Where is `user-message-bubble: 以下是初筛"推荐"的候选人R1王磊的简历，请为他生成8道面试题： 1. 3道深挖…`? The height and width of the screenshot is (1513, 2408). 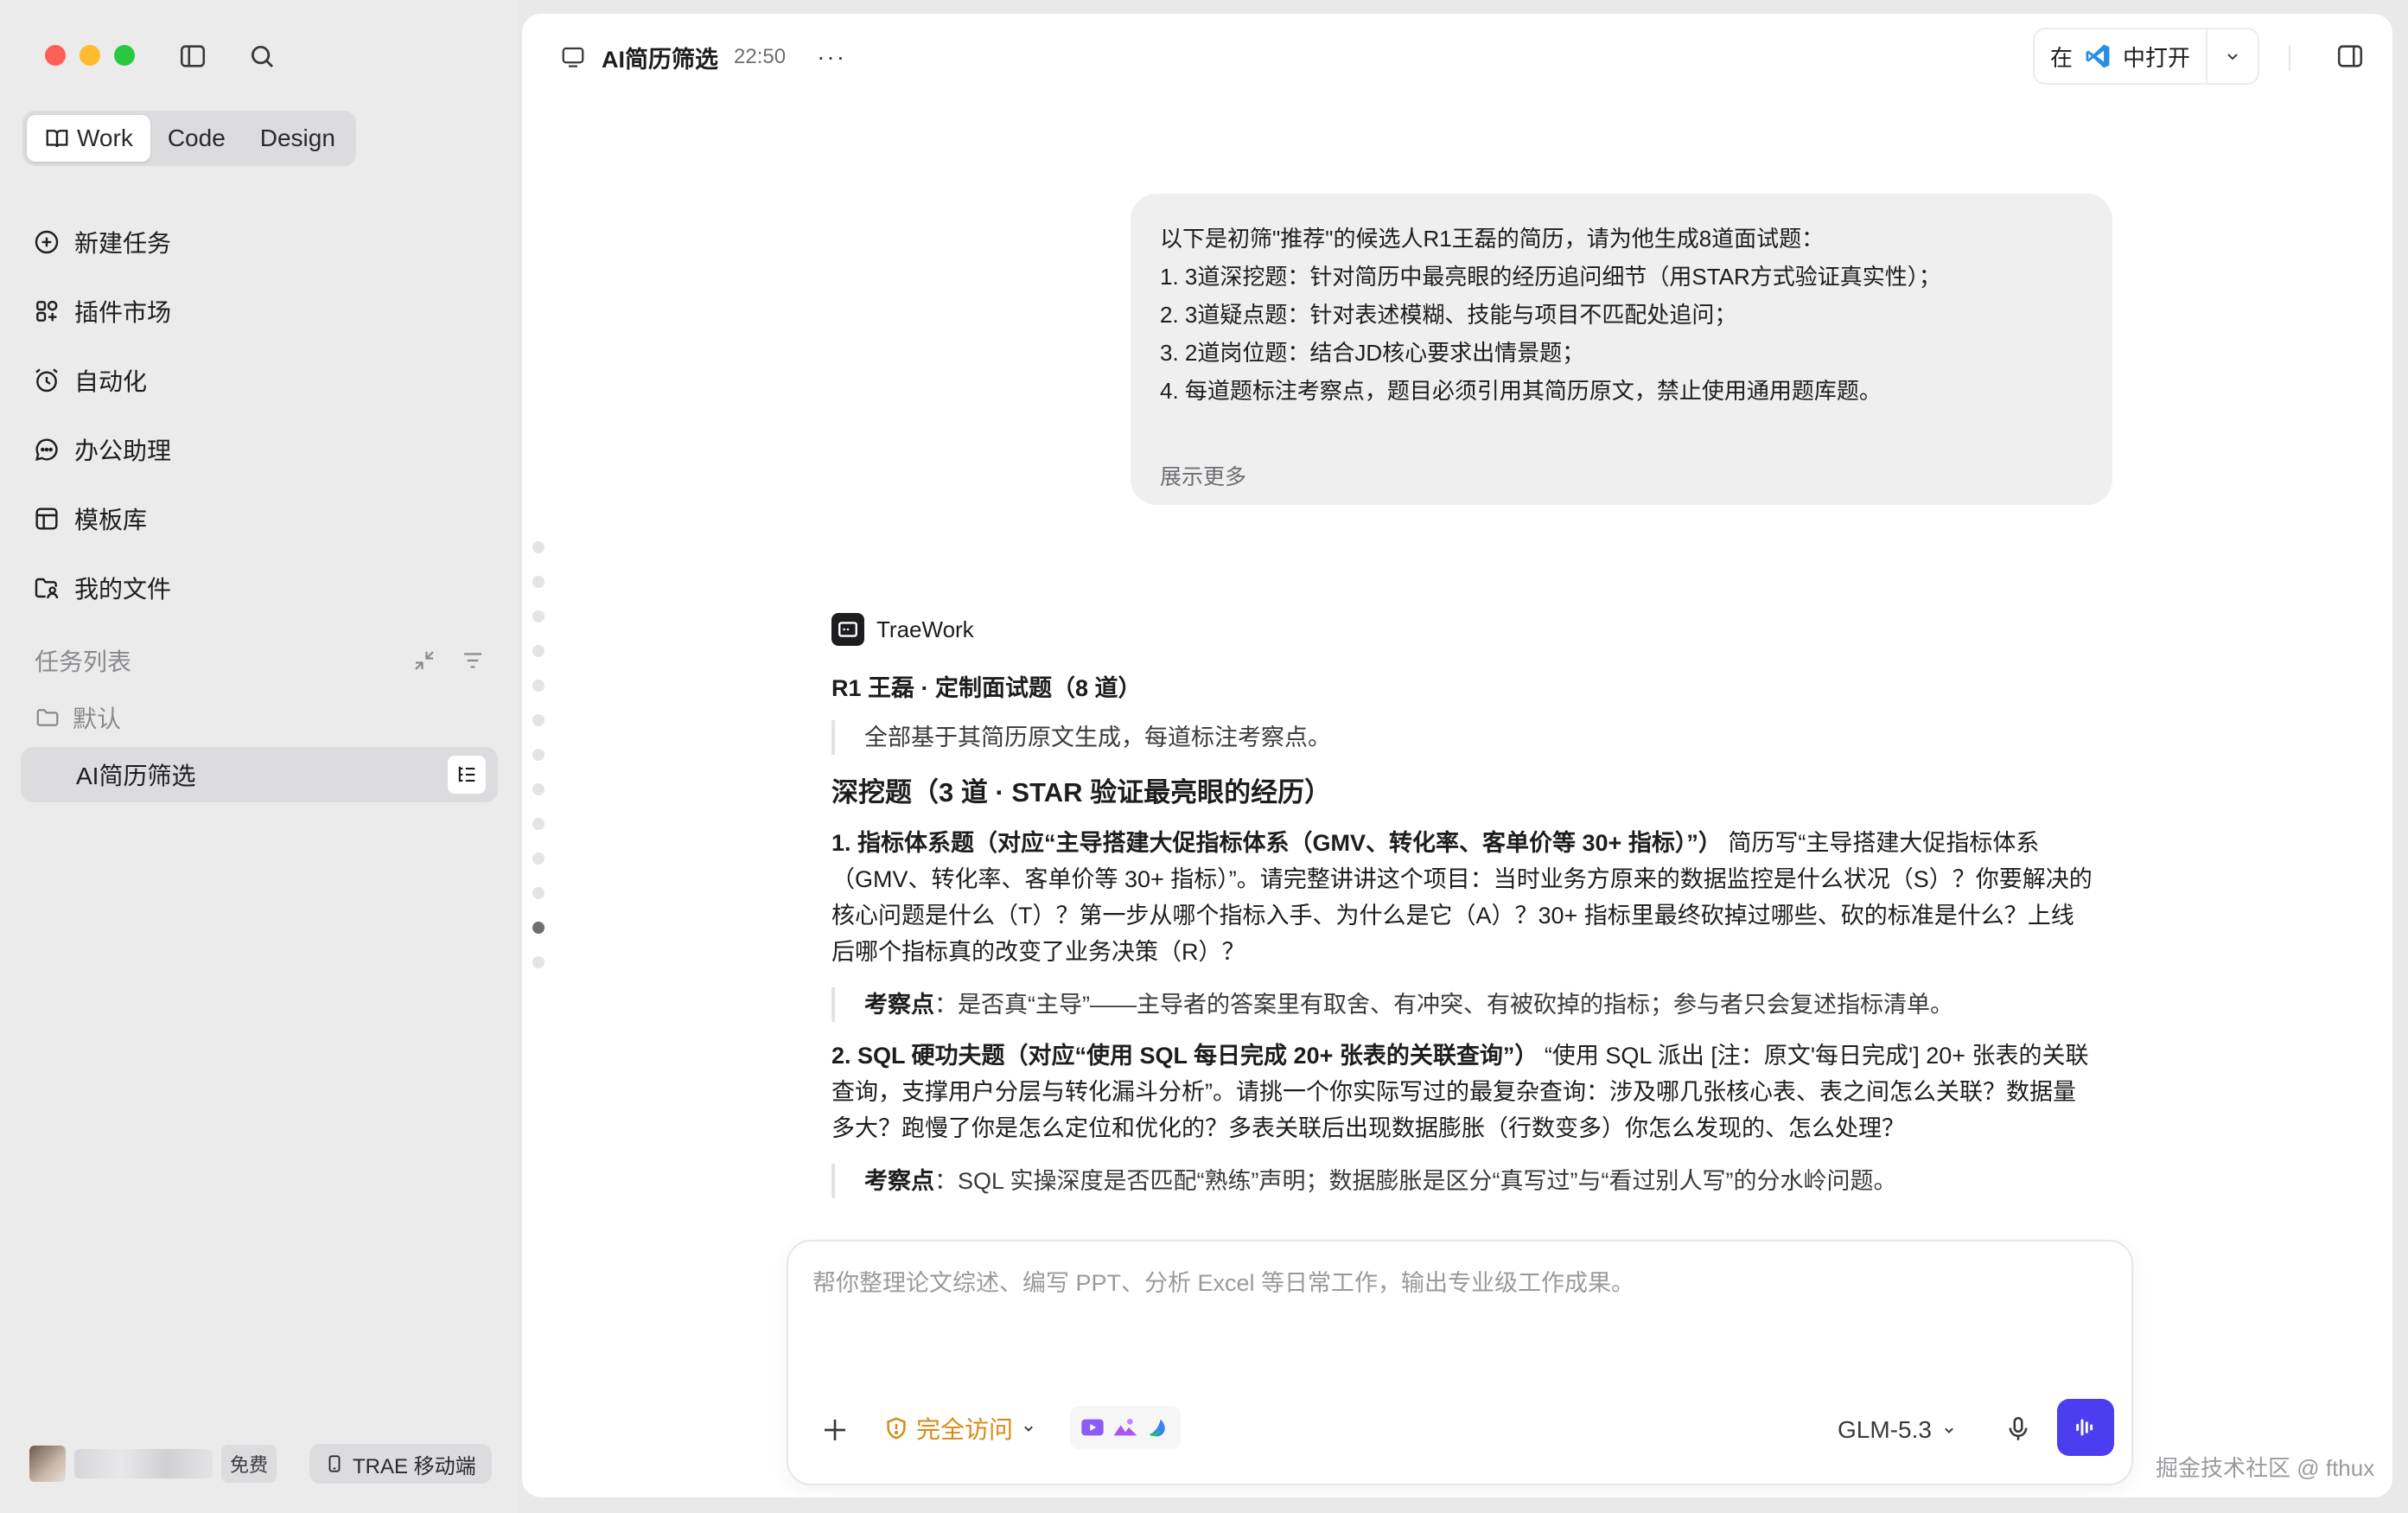
user-message-bubble: 以下是初筛"推荐"的候选人R1王磊的简历，请为他生成8道面试题： 1. 3道深挖… is located at coordinates (1621, 349).